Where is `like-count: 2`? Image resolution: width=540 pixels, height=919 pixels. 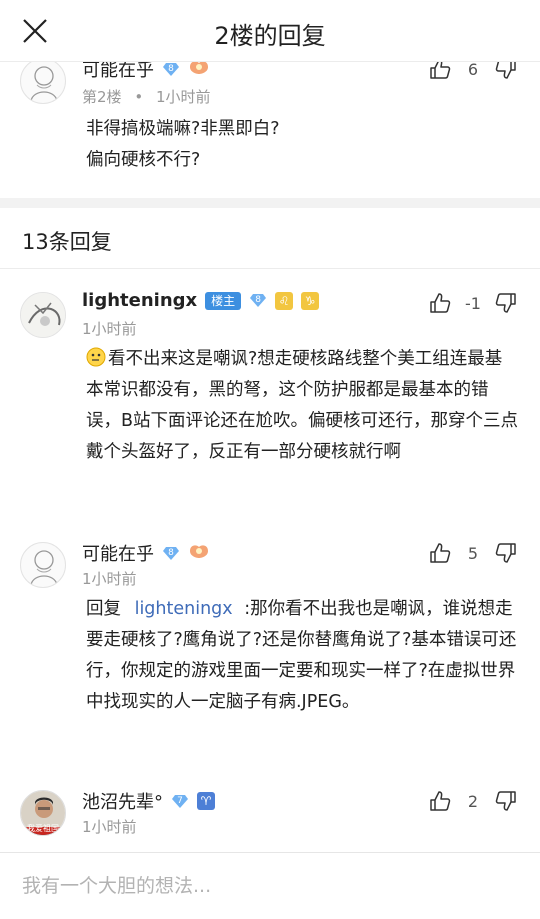
like-count: 2 is located at coordinates (473, 801).